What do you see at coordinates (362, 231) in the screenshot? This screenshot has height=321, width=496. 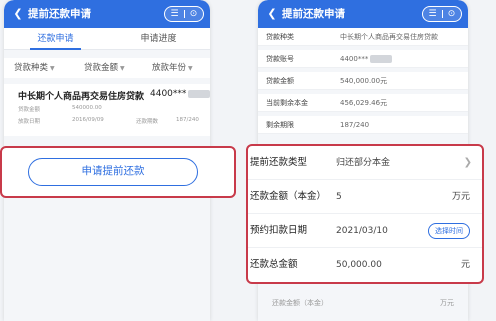 I see `deduct-date-value: 2021/03/10` at bounding box center [362, 231].